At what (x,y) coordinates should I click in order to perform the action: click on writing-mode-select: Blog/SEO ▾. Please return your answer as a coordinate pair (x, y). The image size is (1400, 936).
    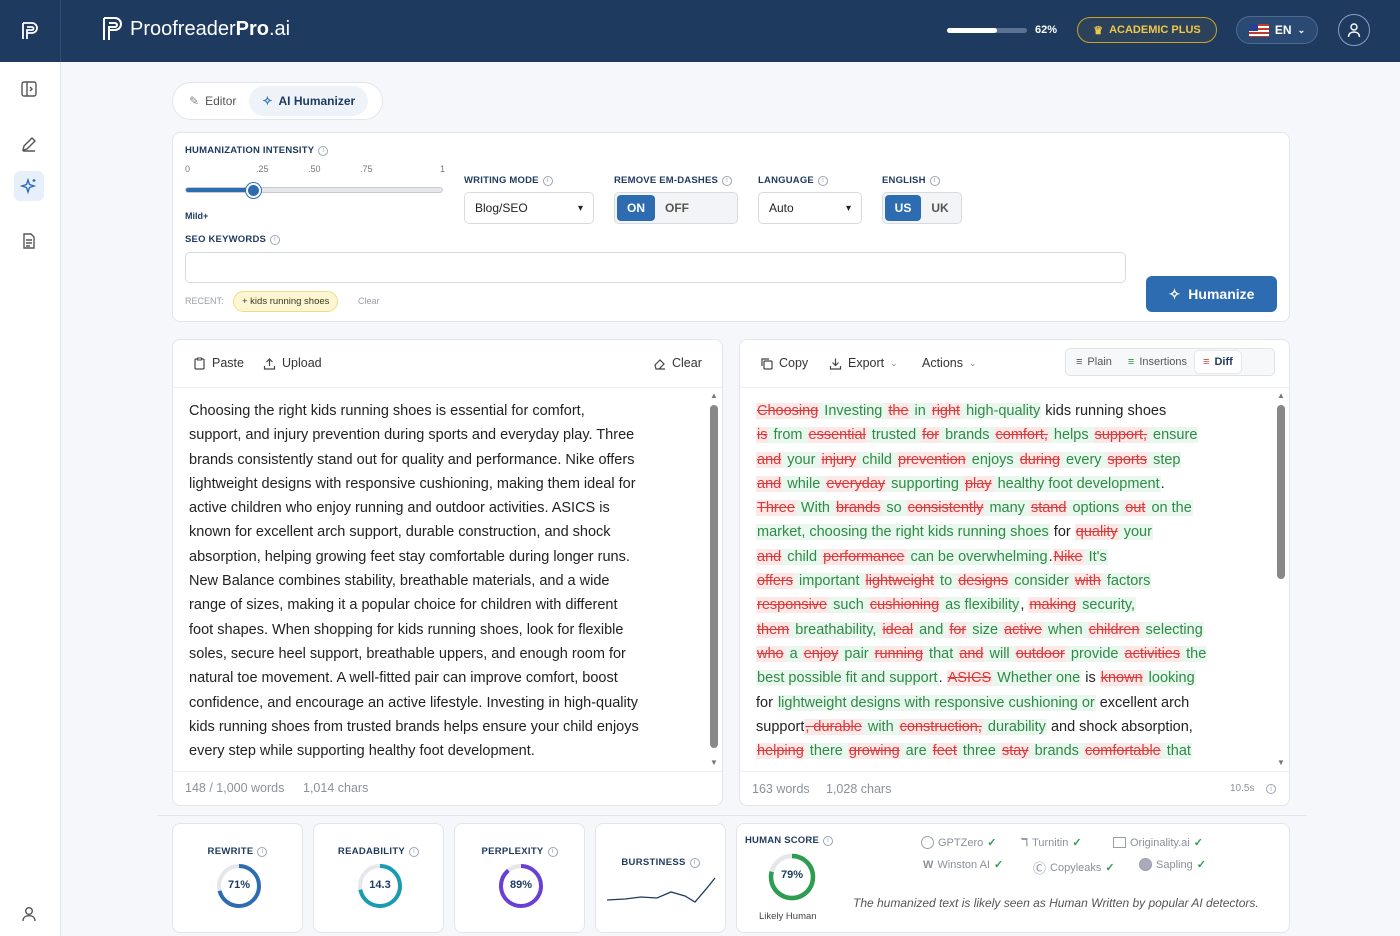
    Looking at the image, I should click on (529, 208).